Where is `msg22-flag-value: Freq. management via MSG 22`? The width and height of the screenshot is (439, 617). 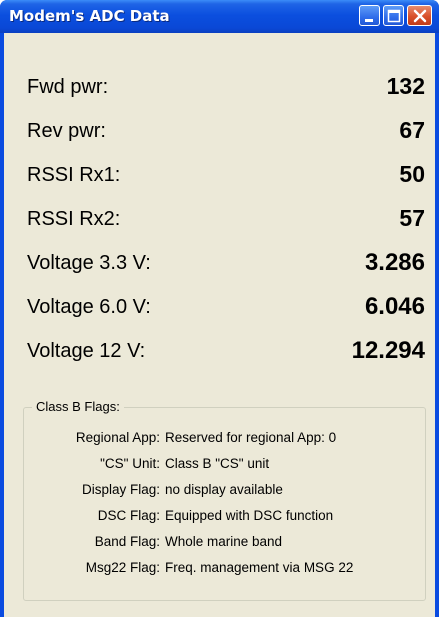 msg22-flag-value: Freq. management via MSG 22 is located at coordinates (259, 567).